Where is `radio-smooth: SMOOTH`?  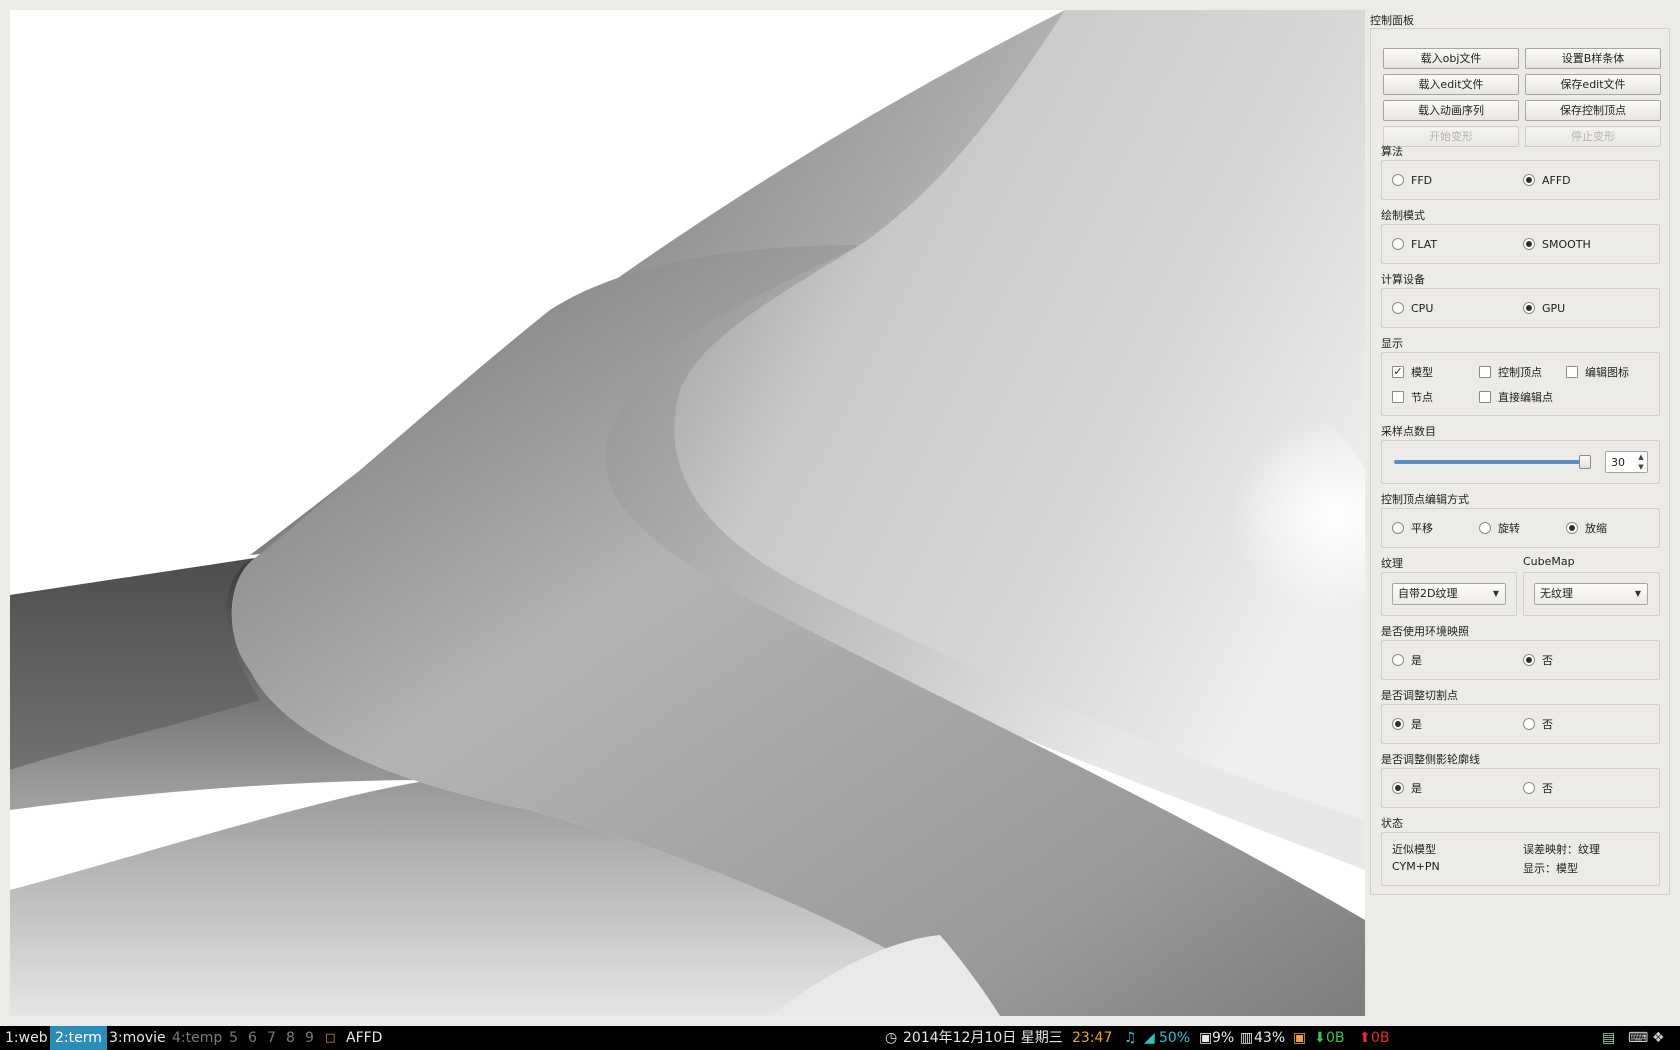
radio-smooth: SMOOTH is located at coordinates (1557, 244).